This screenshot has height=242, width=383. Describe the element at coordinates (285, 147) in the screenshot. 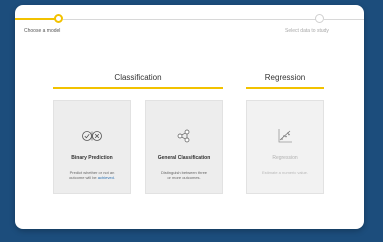

I see `option-regression: Regression Estimate a numeric value.` at that location.